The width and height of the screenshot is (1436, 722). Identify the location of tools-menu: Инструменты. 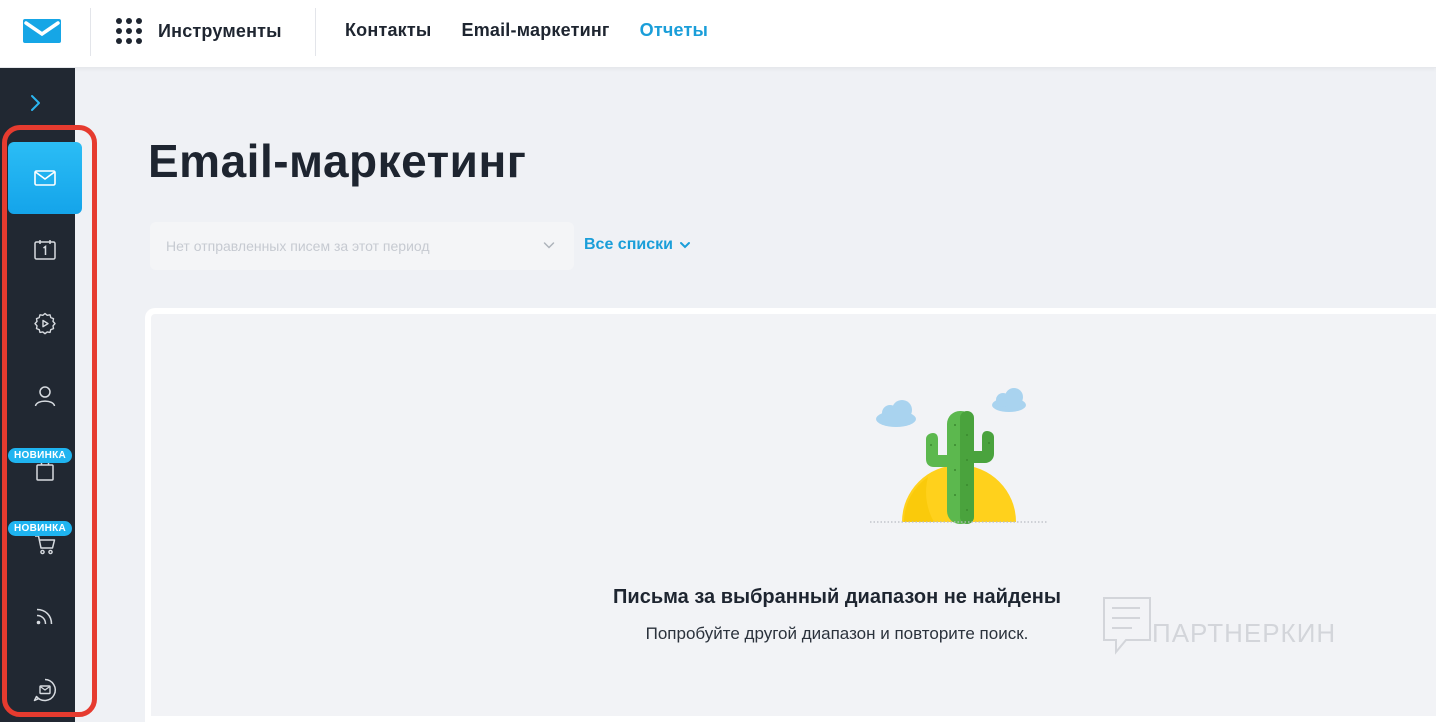
(199, 31).